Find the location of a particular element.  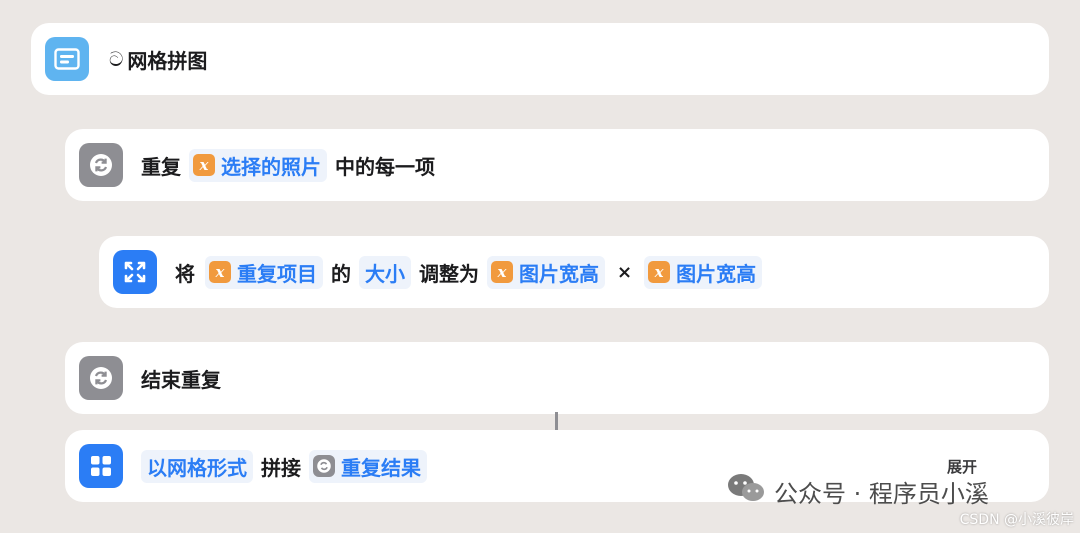

multiply-sign: × is located at coordinates (625, 272).